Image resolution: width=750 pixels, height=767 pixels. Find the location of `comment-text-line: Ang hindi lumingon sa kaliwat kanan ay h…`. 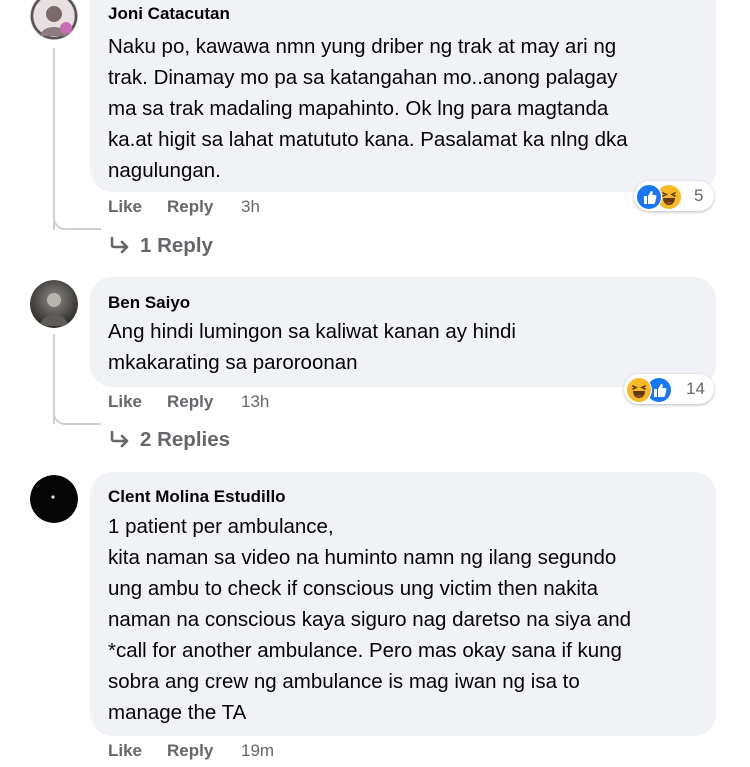

comment-text-line: Ang hindi lumingon sa kaliwat kanan ay h… is located at coordinates (312, 331).